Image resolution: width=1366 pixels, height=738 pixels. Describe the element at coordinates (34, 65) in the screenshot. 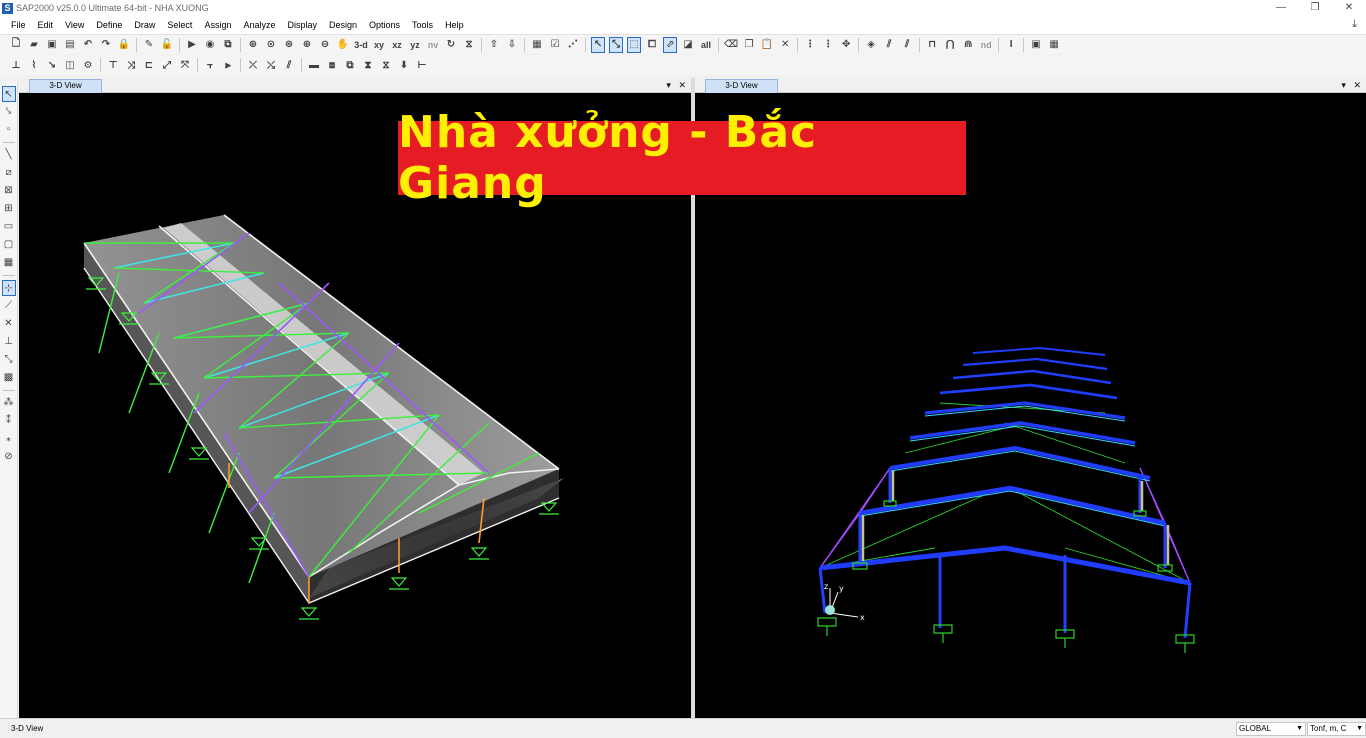

I see `joint-springs-icon: ⌇` at that location.